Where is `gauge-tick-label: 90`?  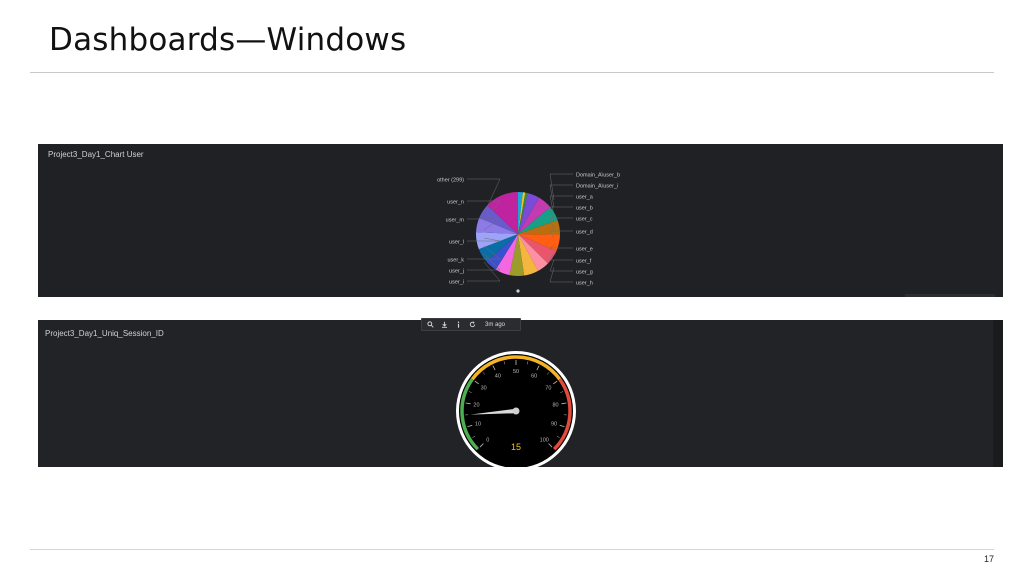 gauge-tick-label: 90 is located at coordinates (554, 424).